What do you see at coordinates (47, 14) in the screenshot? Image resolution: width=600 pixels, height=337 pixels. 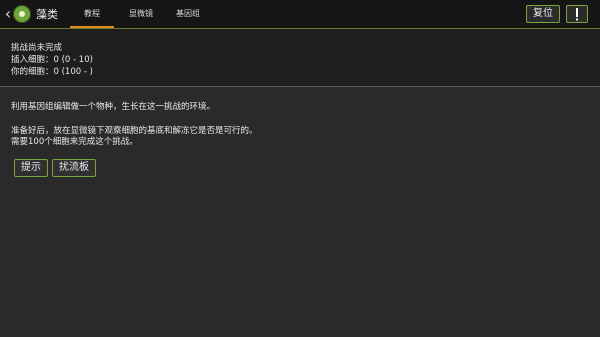 I see `app-title: 藻类` at bounding box center [47, 14].